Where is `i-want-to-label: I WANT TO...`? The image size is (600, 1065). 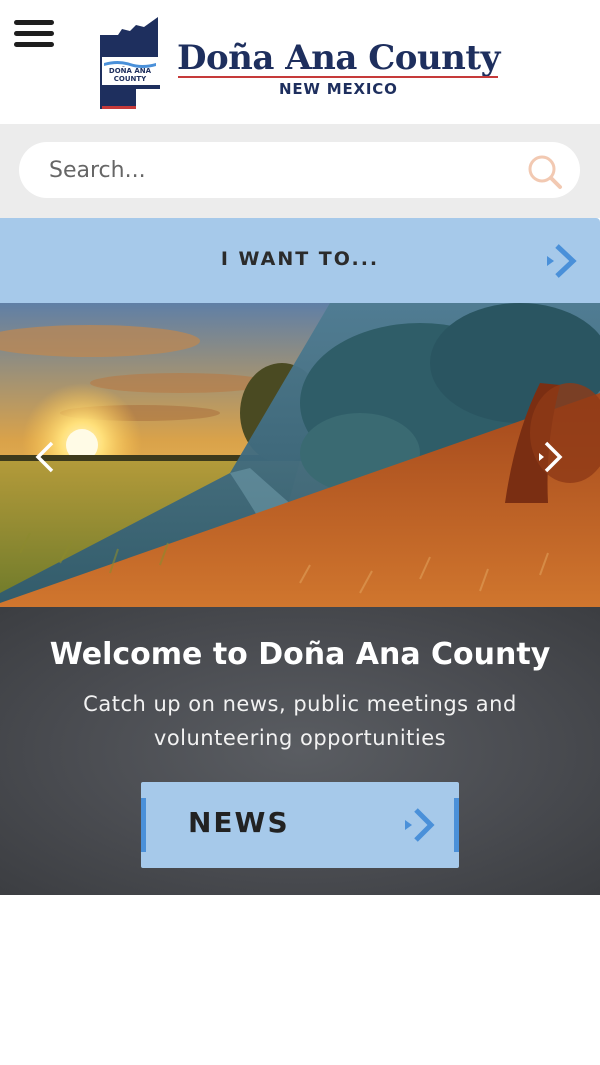 i-want-to-label: I WANT TO... is located at coordinates (300, 259).